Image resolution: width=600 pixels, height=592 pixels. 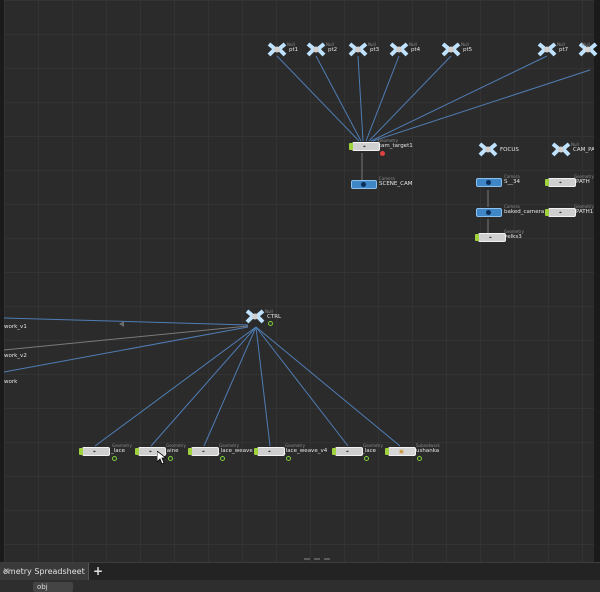 What do you see at coordinates (235, 451) in the screenshot?
I see `node-label: _lace_weave` at bounding box center [235, 451].